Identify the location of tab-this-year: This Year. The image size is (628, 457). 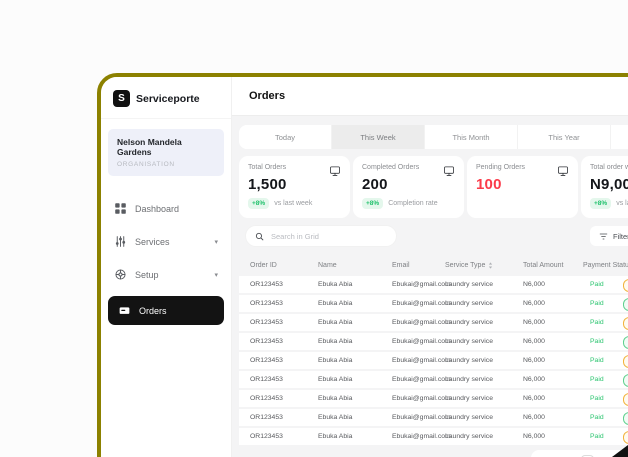
(564, 137).